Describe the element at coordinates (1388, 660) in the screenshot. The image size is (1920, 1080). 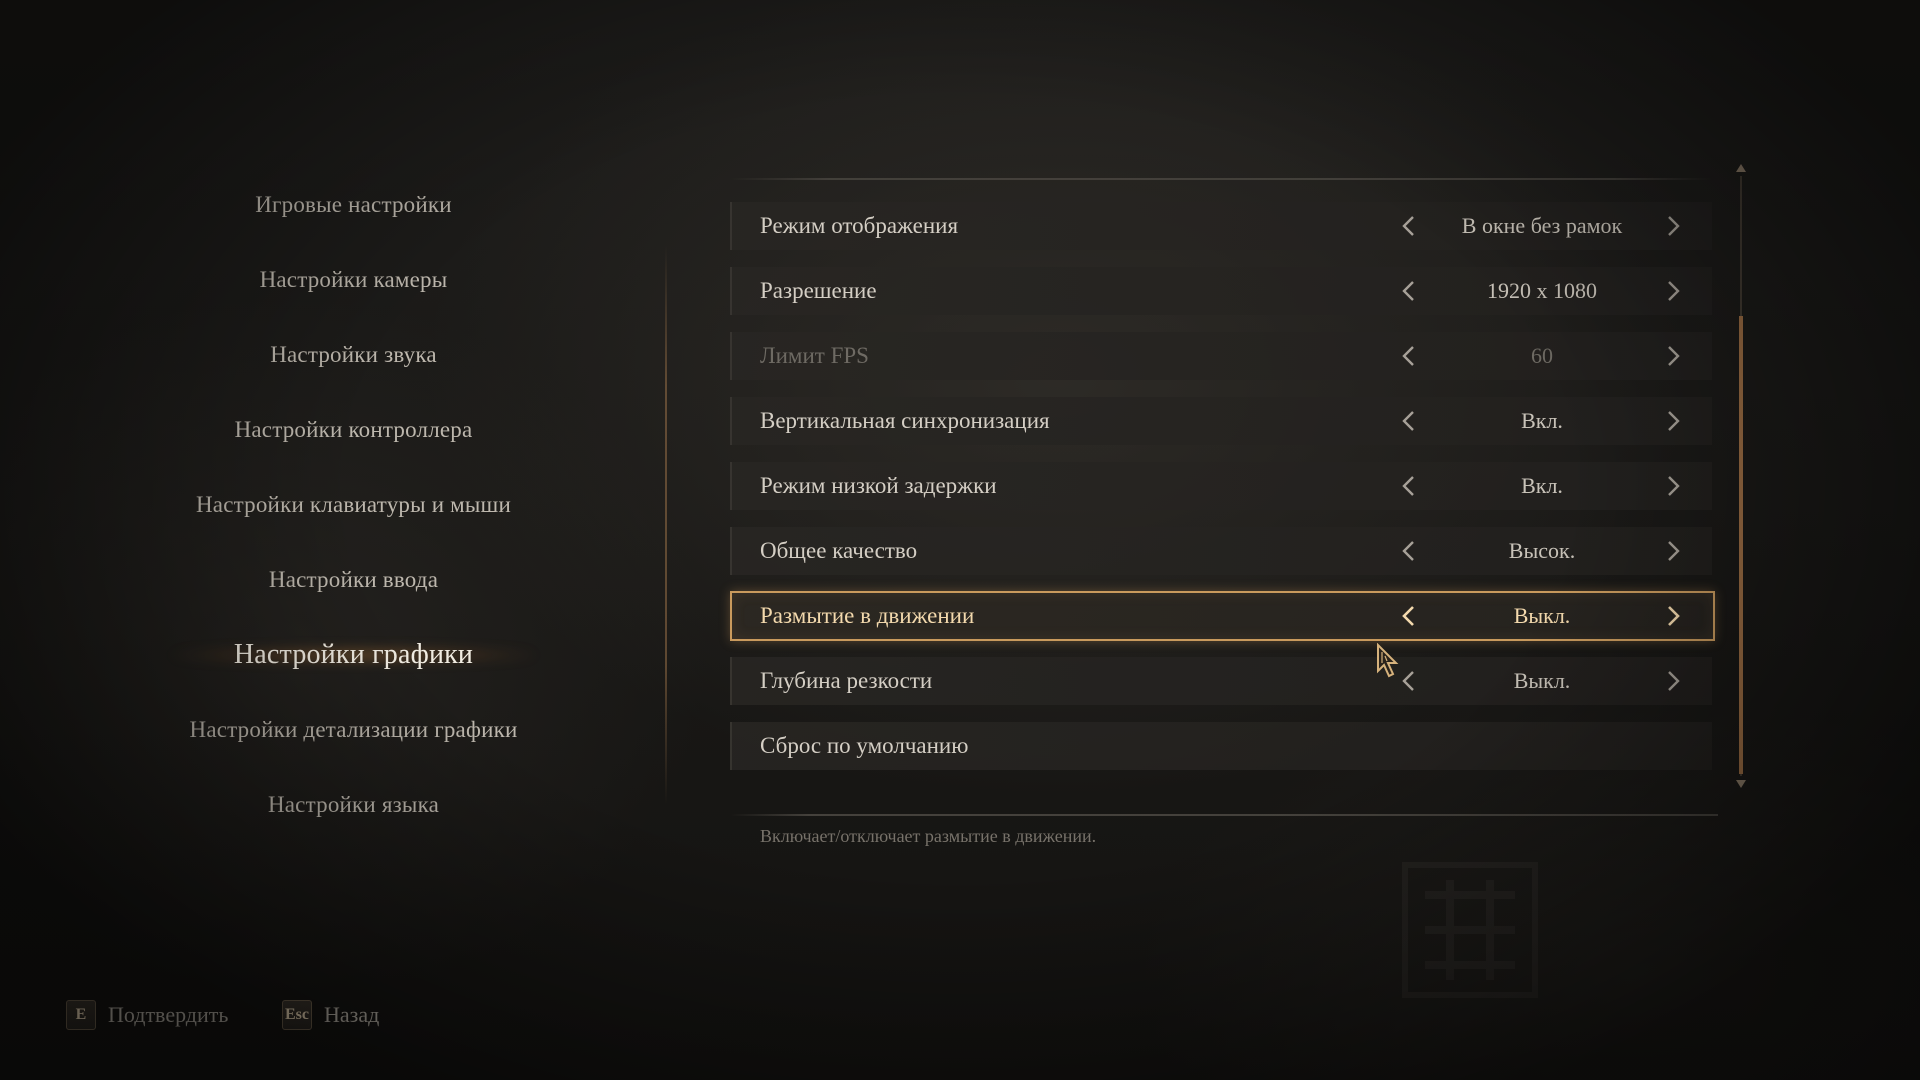
I see `mouse-cursor-icon` at that location.